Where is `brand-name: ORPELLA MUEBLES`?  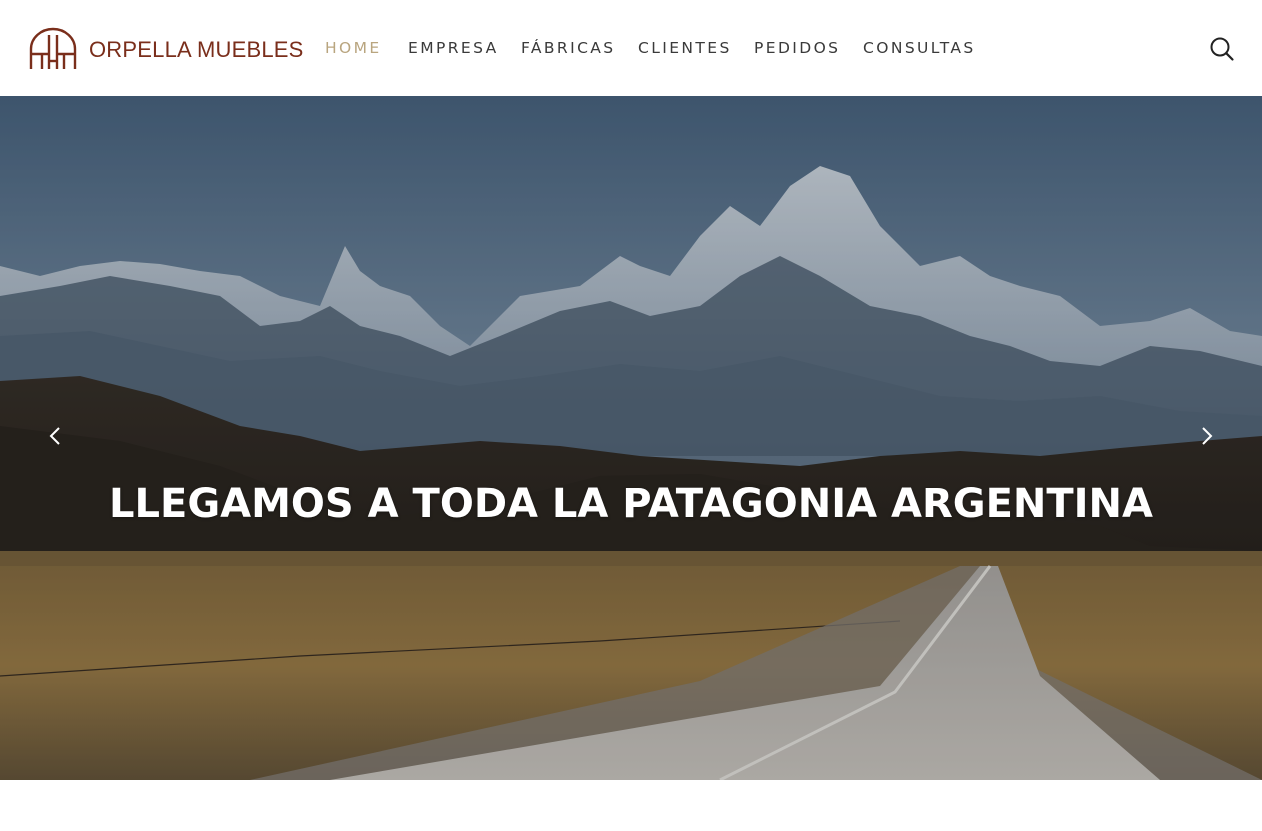 brand-name: ORPELLA MUEBLES is located at coordinates (196, 49).